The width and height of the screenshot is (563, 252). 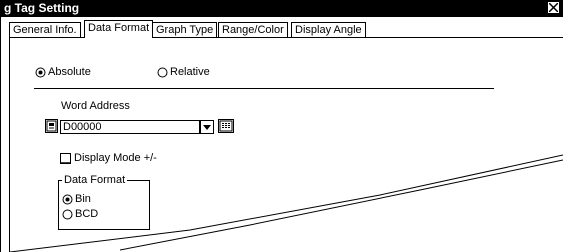 I want to click on tab-data-format: Data Format, so click(x=119, y=29).